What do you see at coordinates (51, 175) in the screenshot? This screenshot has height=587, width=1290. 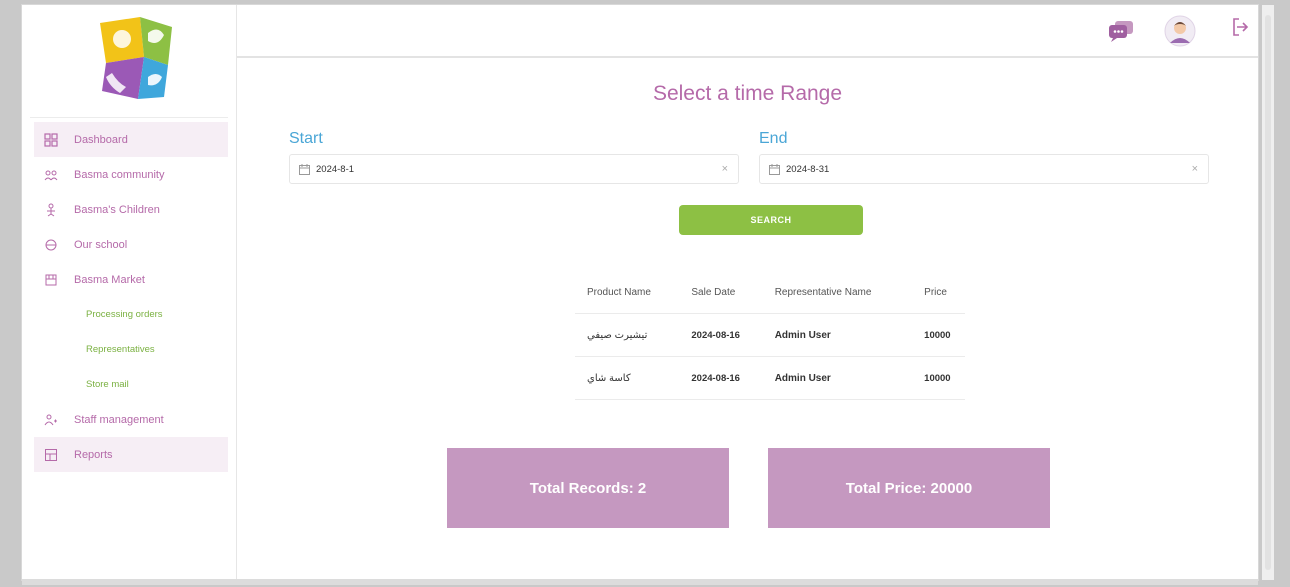 I see `community-icon` at bounding box center [51, 175].